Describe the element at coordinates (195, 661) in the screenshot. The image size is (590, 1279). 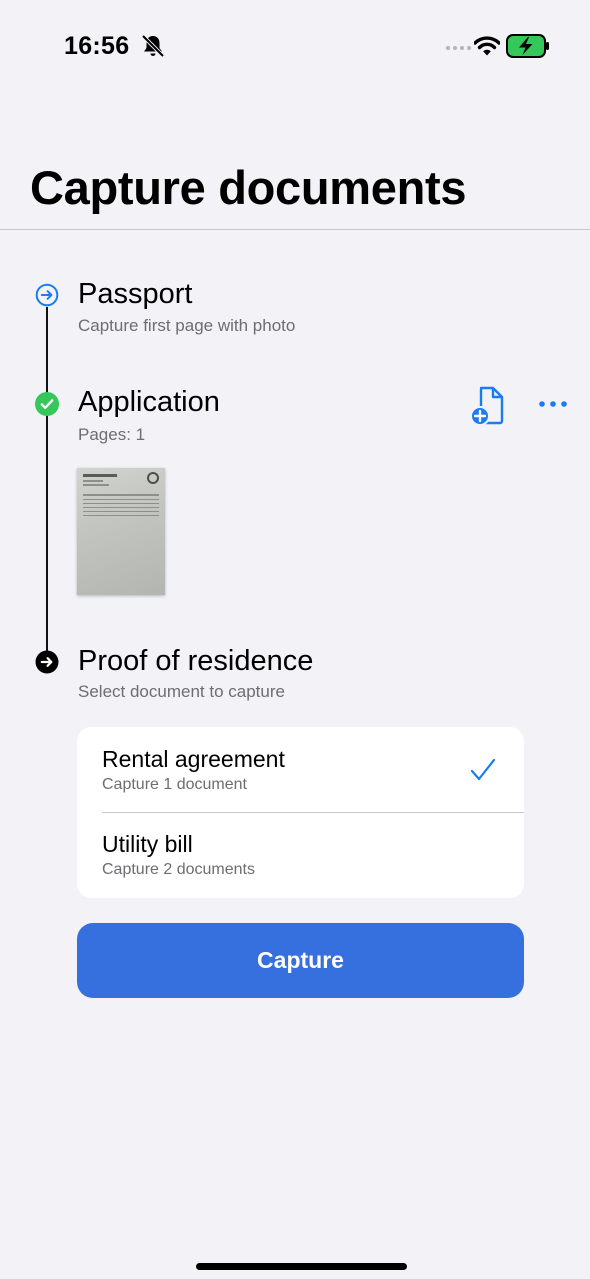
I see `step-title-proof-of-residence: Proof of residence` at that location.